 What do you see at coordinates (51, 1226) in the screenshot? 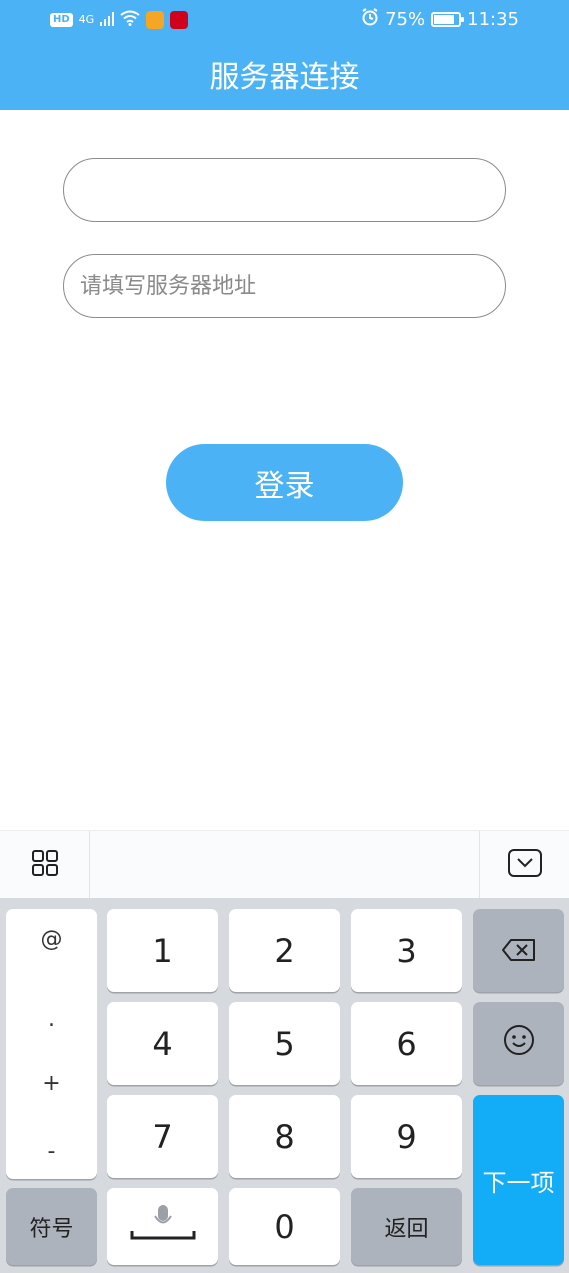
I see `symbols-key: 符号` at bounding box center [51, 1226].